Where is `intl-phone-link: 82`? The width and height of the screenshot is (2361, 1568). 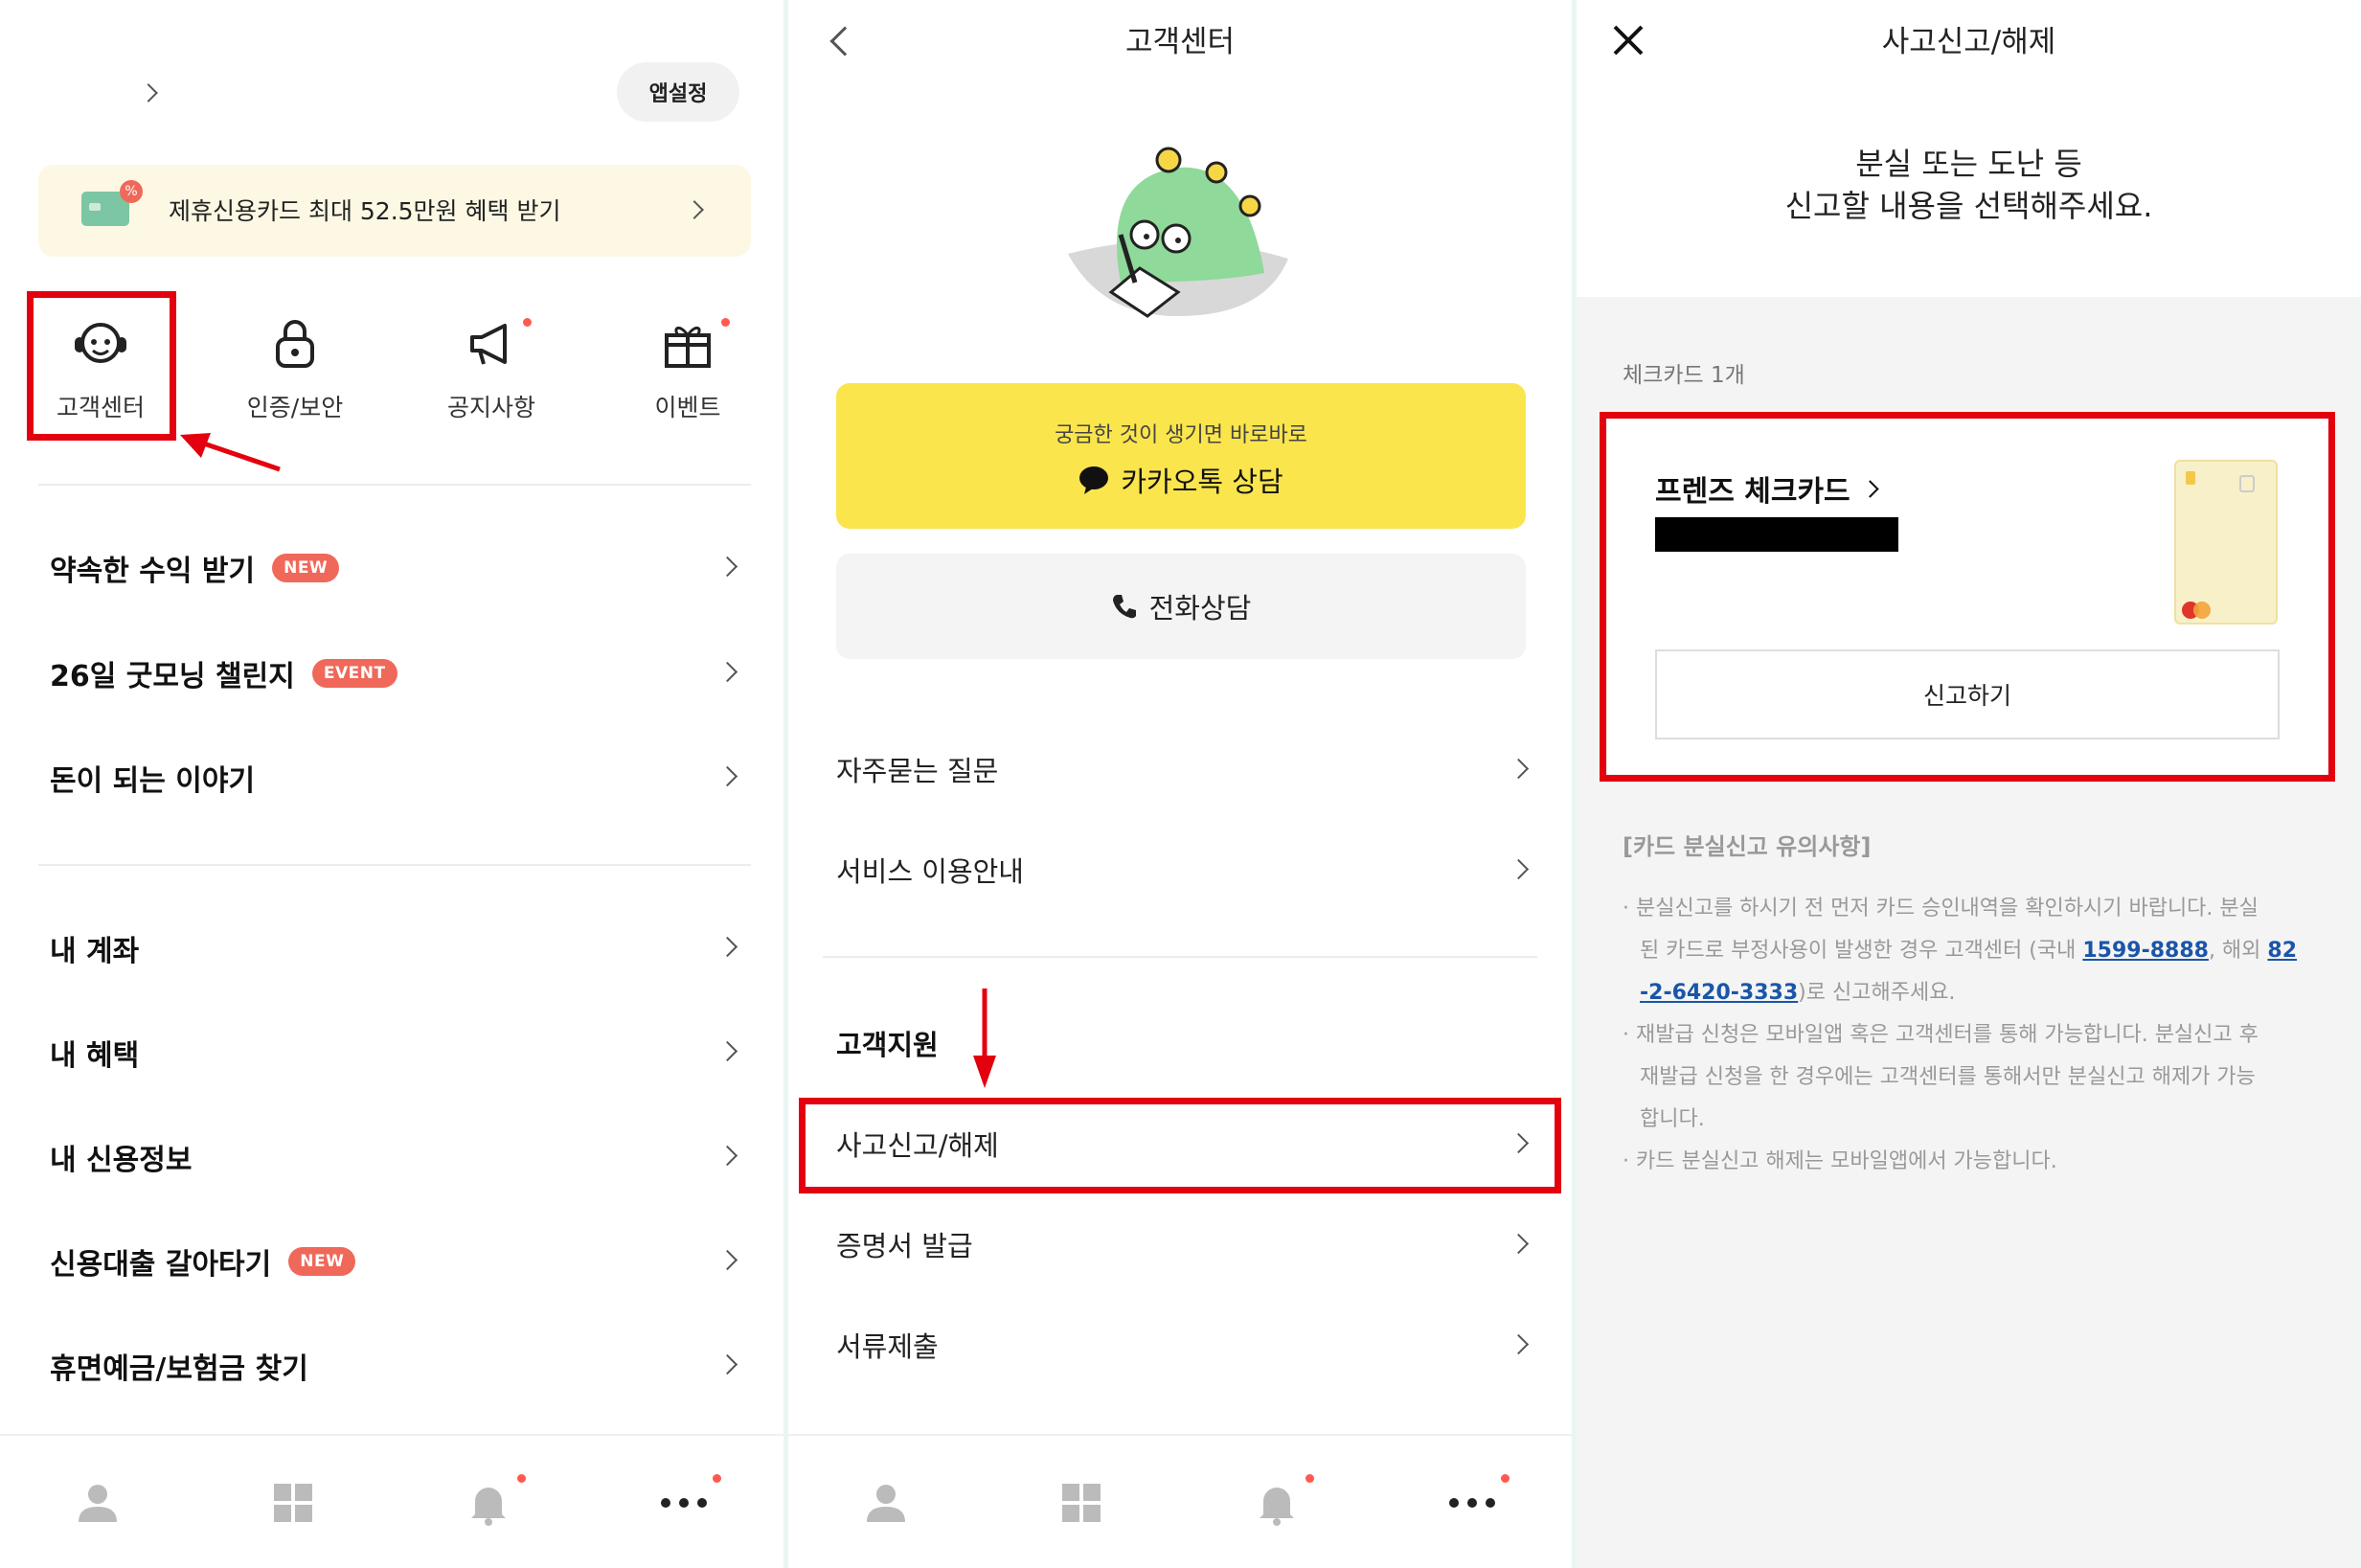
intl-phone-link: 82 is located at coordinates (2282, 951).